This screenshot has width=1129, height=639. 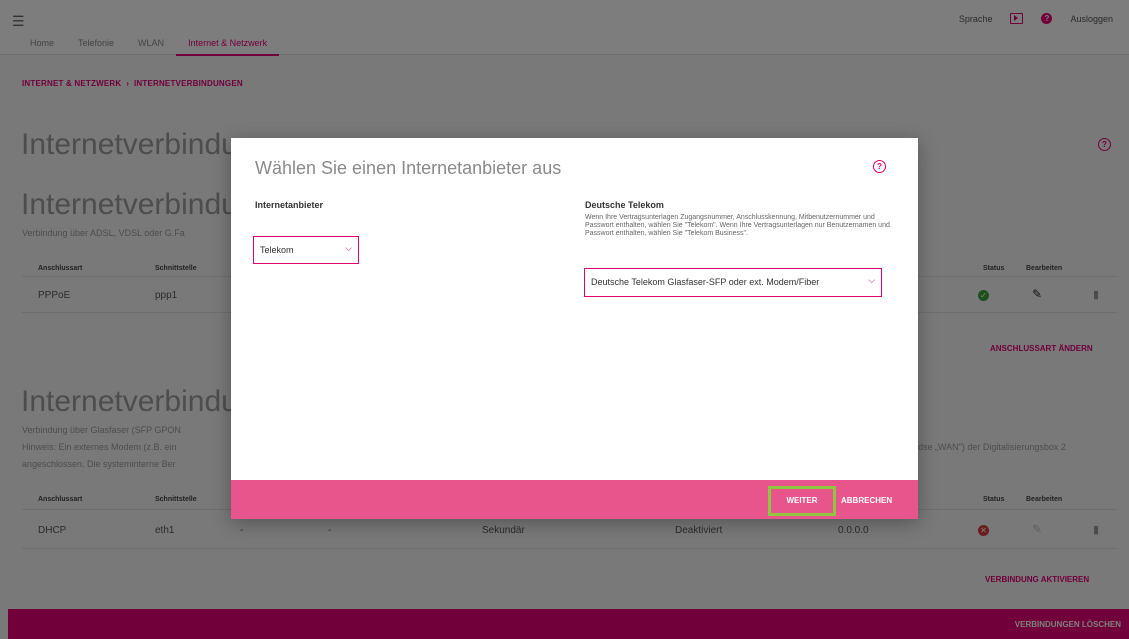 What do you see at coordinates (277, 250) in the screenshot?
I see `provider-select-value: Telekom` at bounding box center [277, 250].